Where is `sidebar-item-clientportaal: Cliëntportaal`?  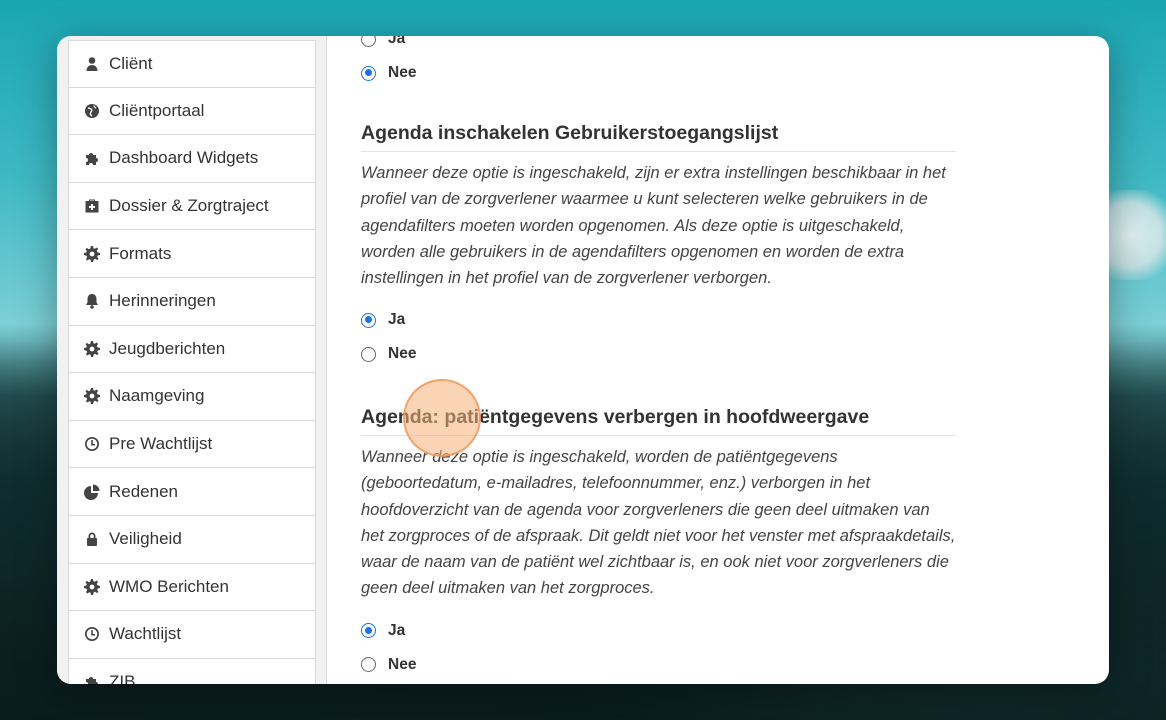 sidebar-item-clientportaal: Cliëntportaal is located at coordinates (192, 111).